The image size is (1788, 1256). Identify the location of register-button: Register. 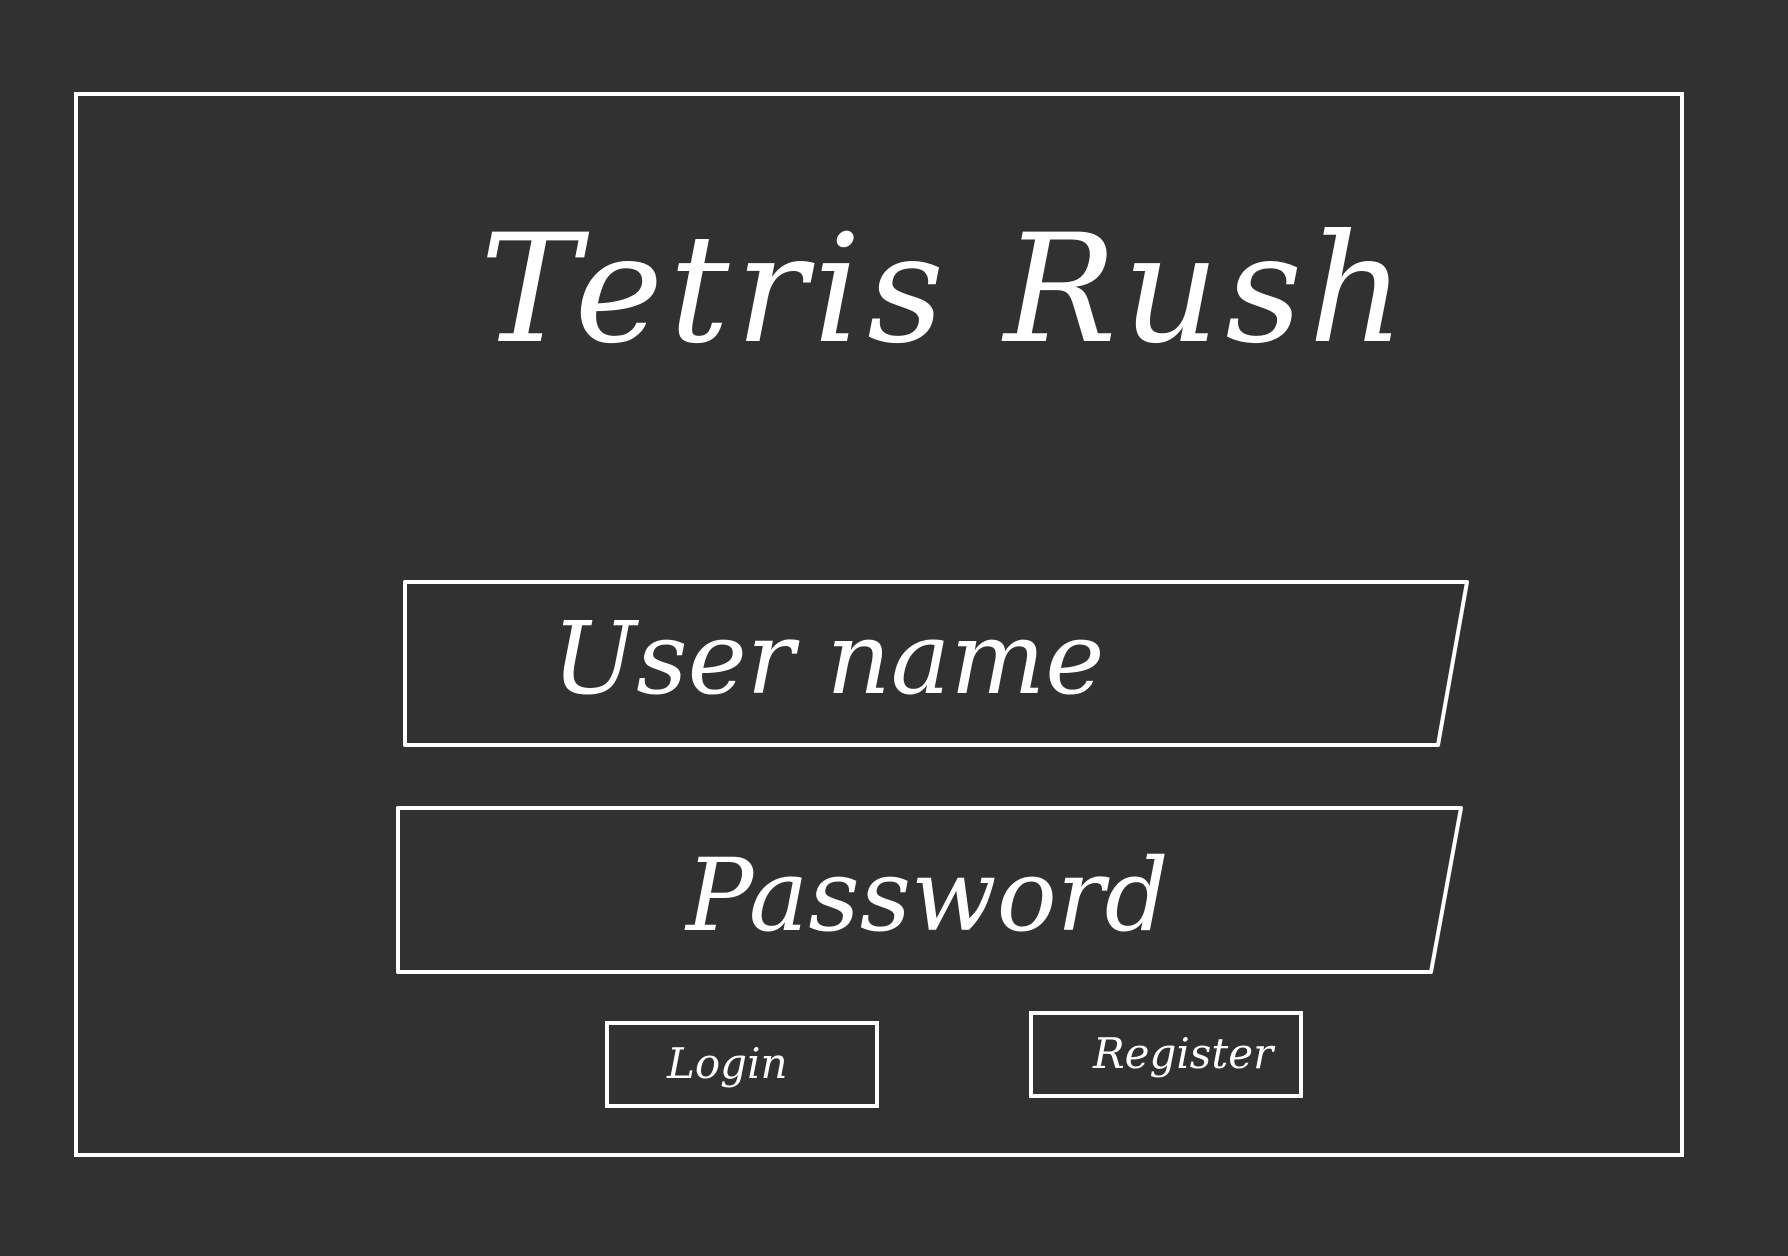
(1166, 1054).